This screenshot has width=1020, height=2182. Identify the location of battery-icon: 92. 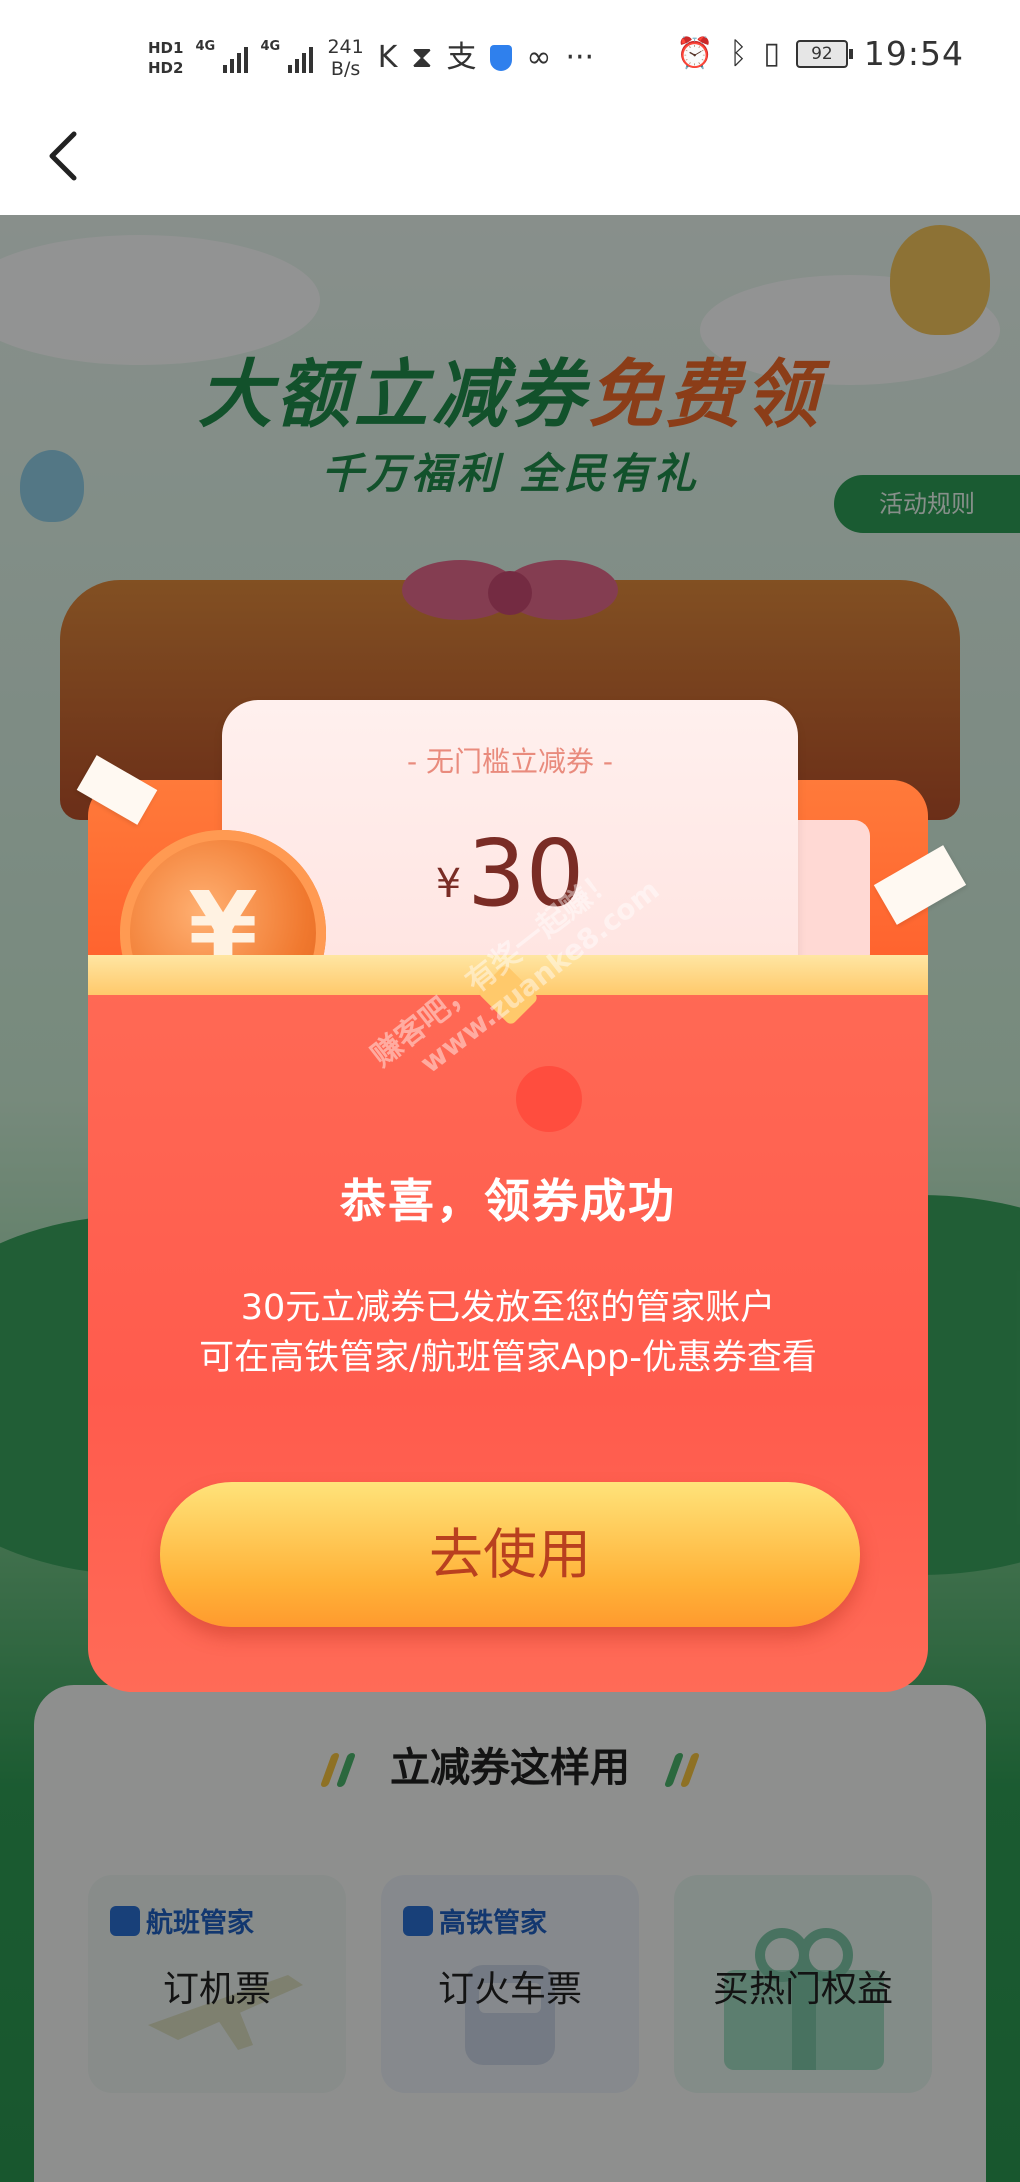
(824, 53).